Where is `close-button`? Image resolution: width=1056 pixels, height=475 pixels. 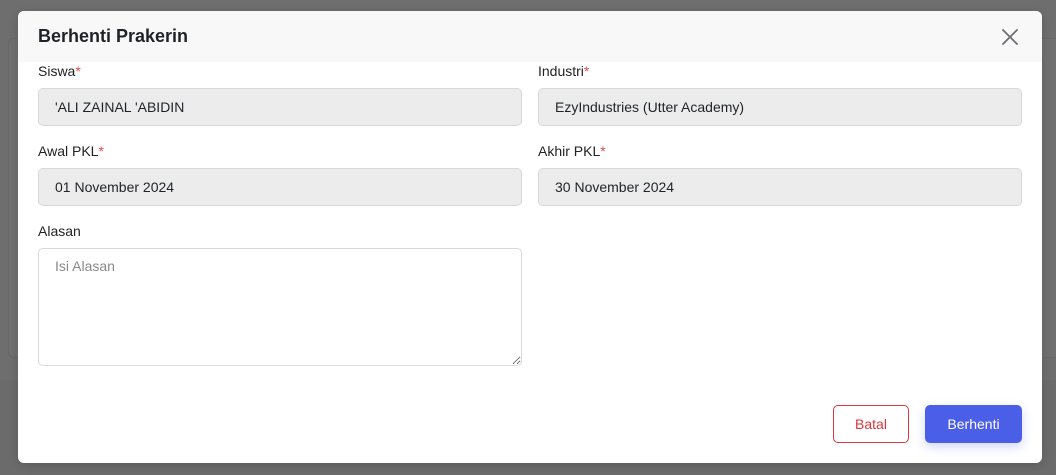
close-button is located at coordinates (1010, 37).